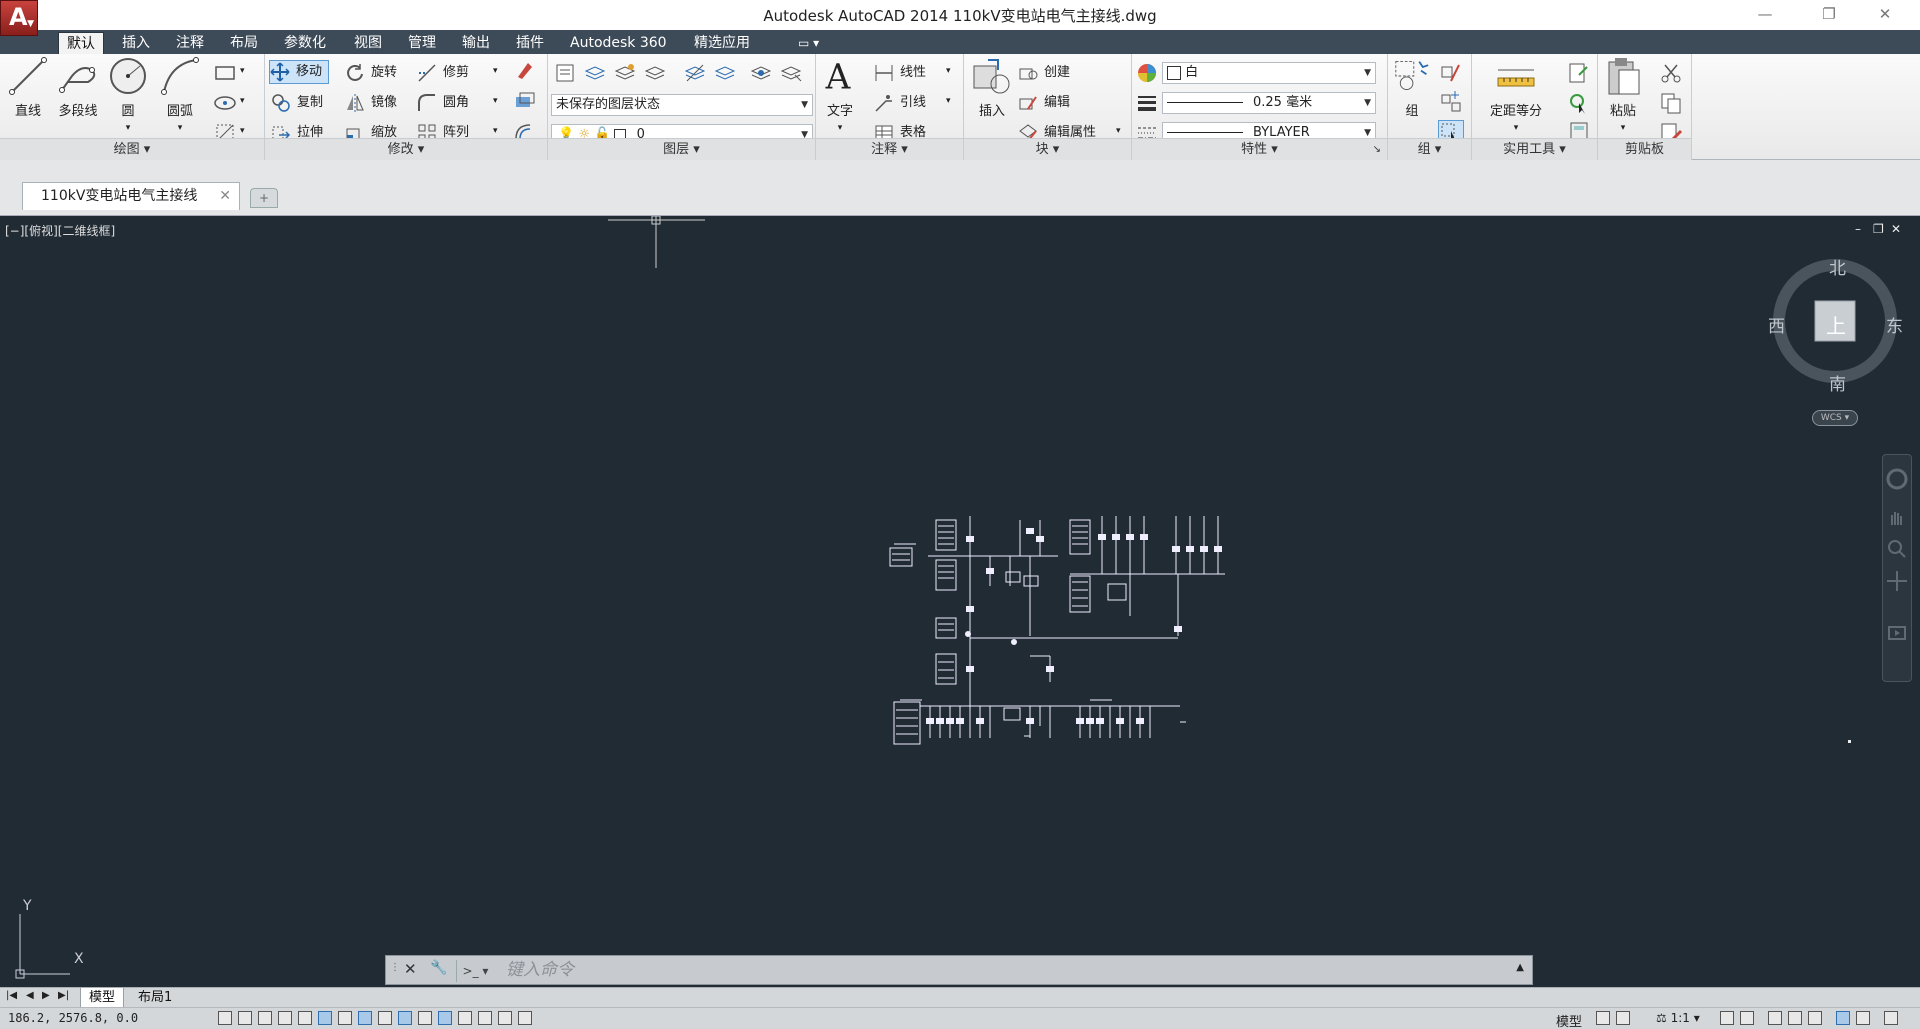 Image resolution: width=1920 pixels, height=1029 pixels. I want to click on dimension-button: 线性, so click(900, 73).